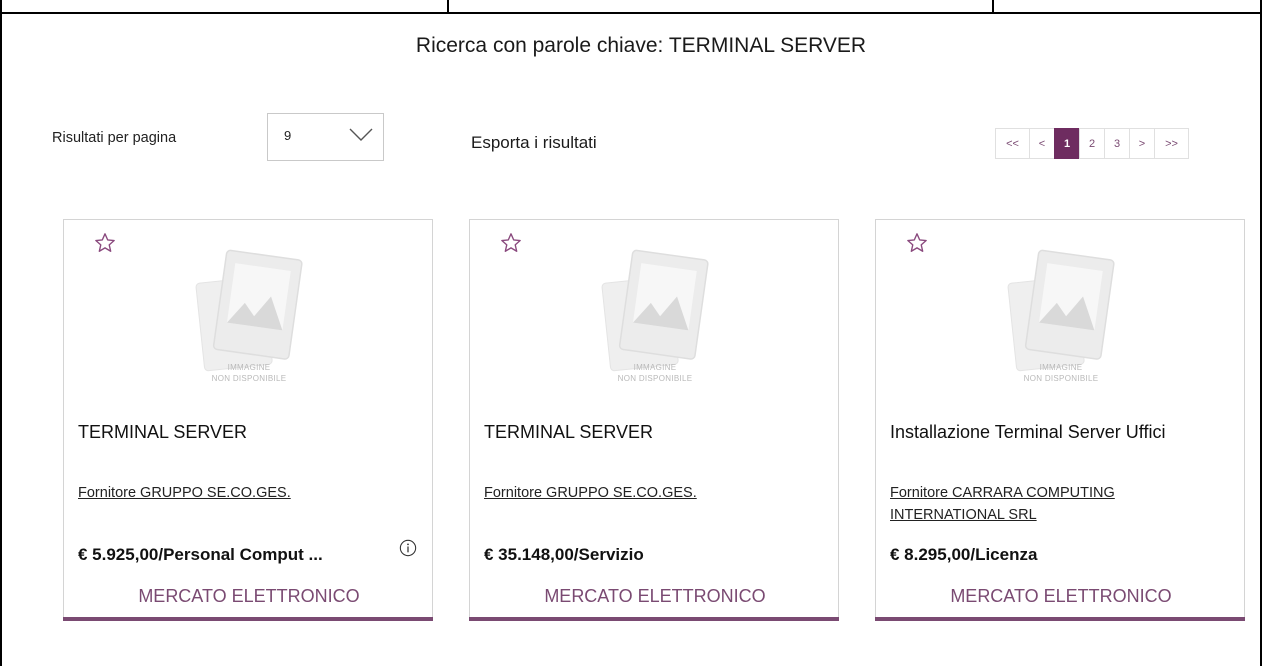 The image size is (1262, 666). I want to click on frame-border-left, so click(1, 333).